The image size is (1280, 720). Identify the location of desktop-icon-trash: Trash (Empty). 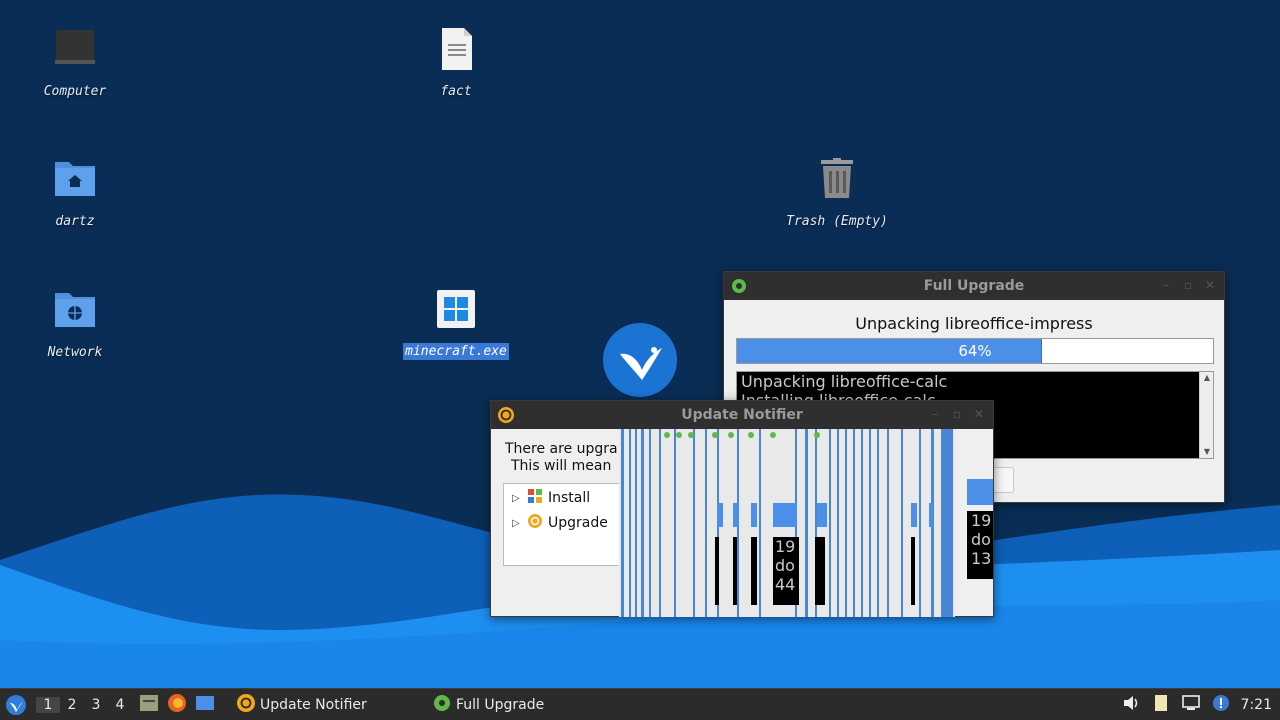
(837, 194).